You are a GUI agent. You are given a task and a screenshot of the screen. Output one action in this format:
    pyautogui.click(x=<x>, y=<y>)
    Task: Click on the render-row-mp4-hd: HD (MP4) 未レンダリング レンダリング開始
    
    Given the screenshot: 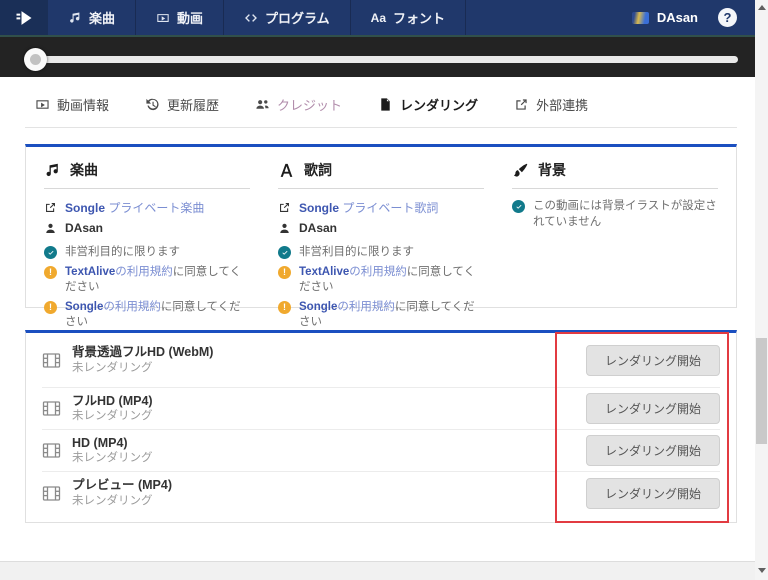 What is the action you would take?
    pyautogui.click(x=381, y=451)
    